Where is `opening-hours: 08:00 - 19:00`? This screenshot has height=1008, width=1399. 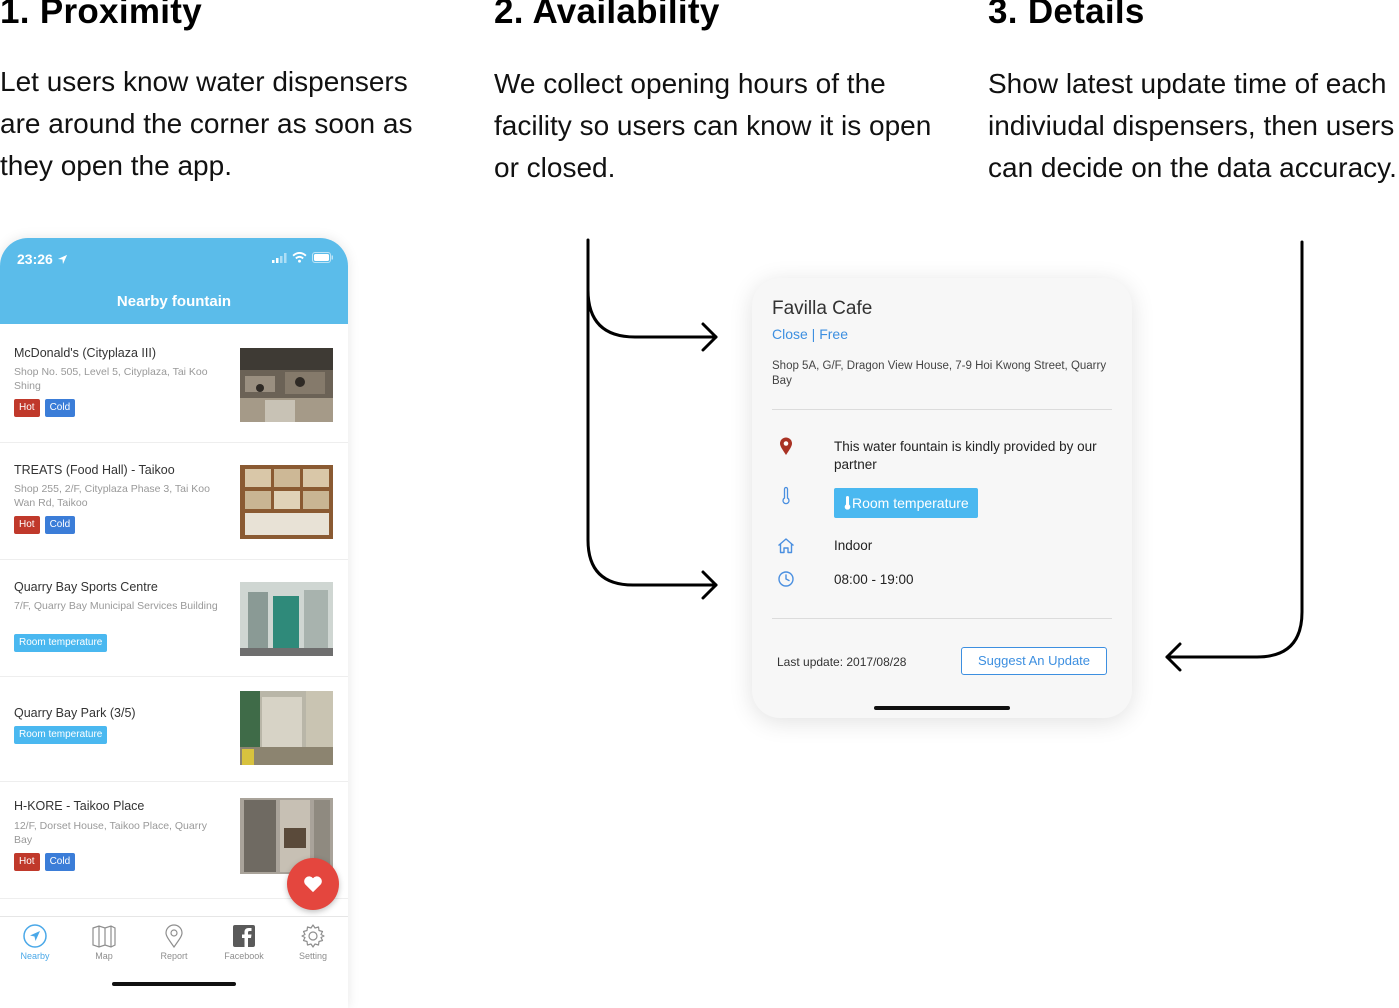
opening-hours: 08:00 - 19:00 is located at coordinates (874, 579).